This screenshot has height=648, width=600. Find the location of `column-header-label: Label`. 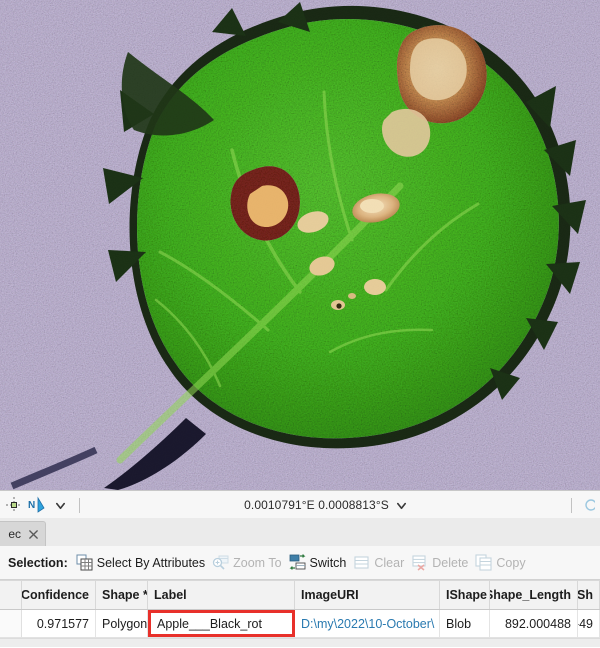

column-header-label: Label is located at coordinates (221, 595).